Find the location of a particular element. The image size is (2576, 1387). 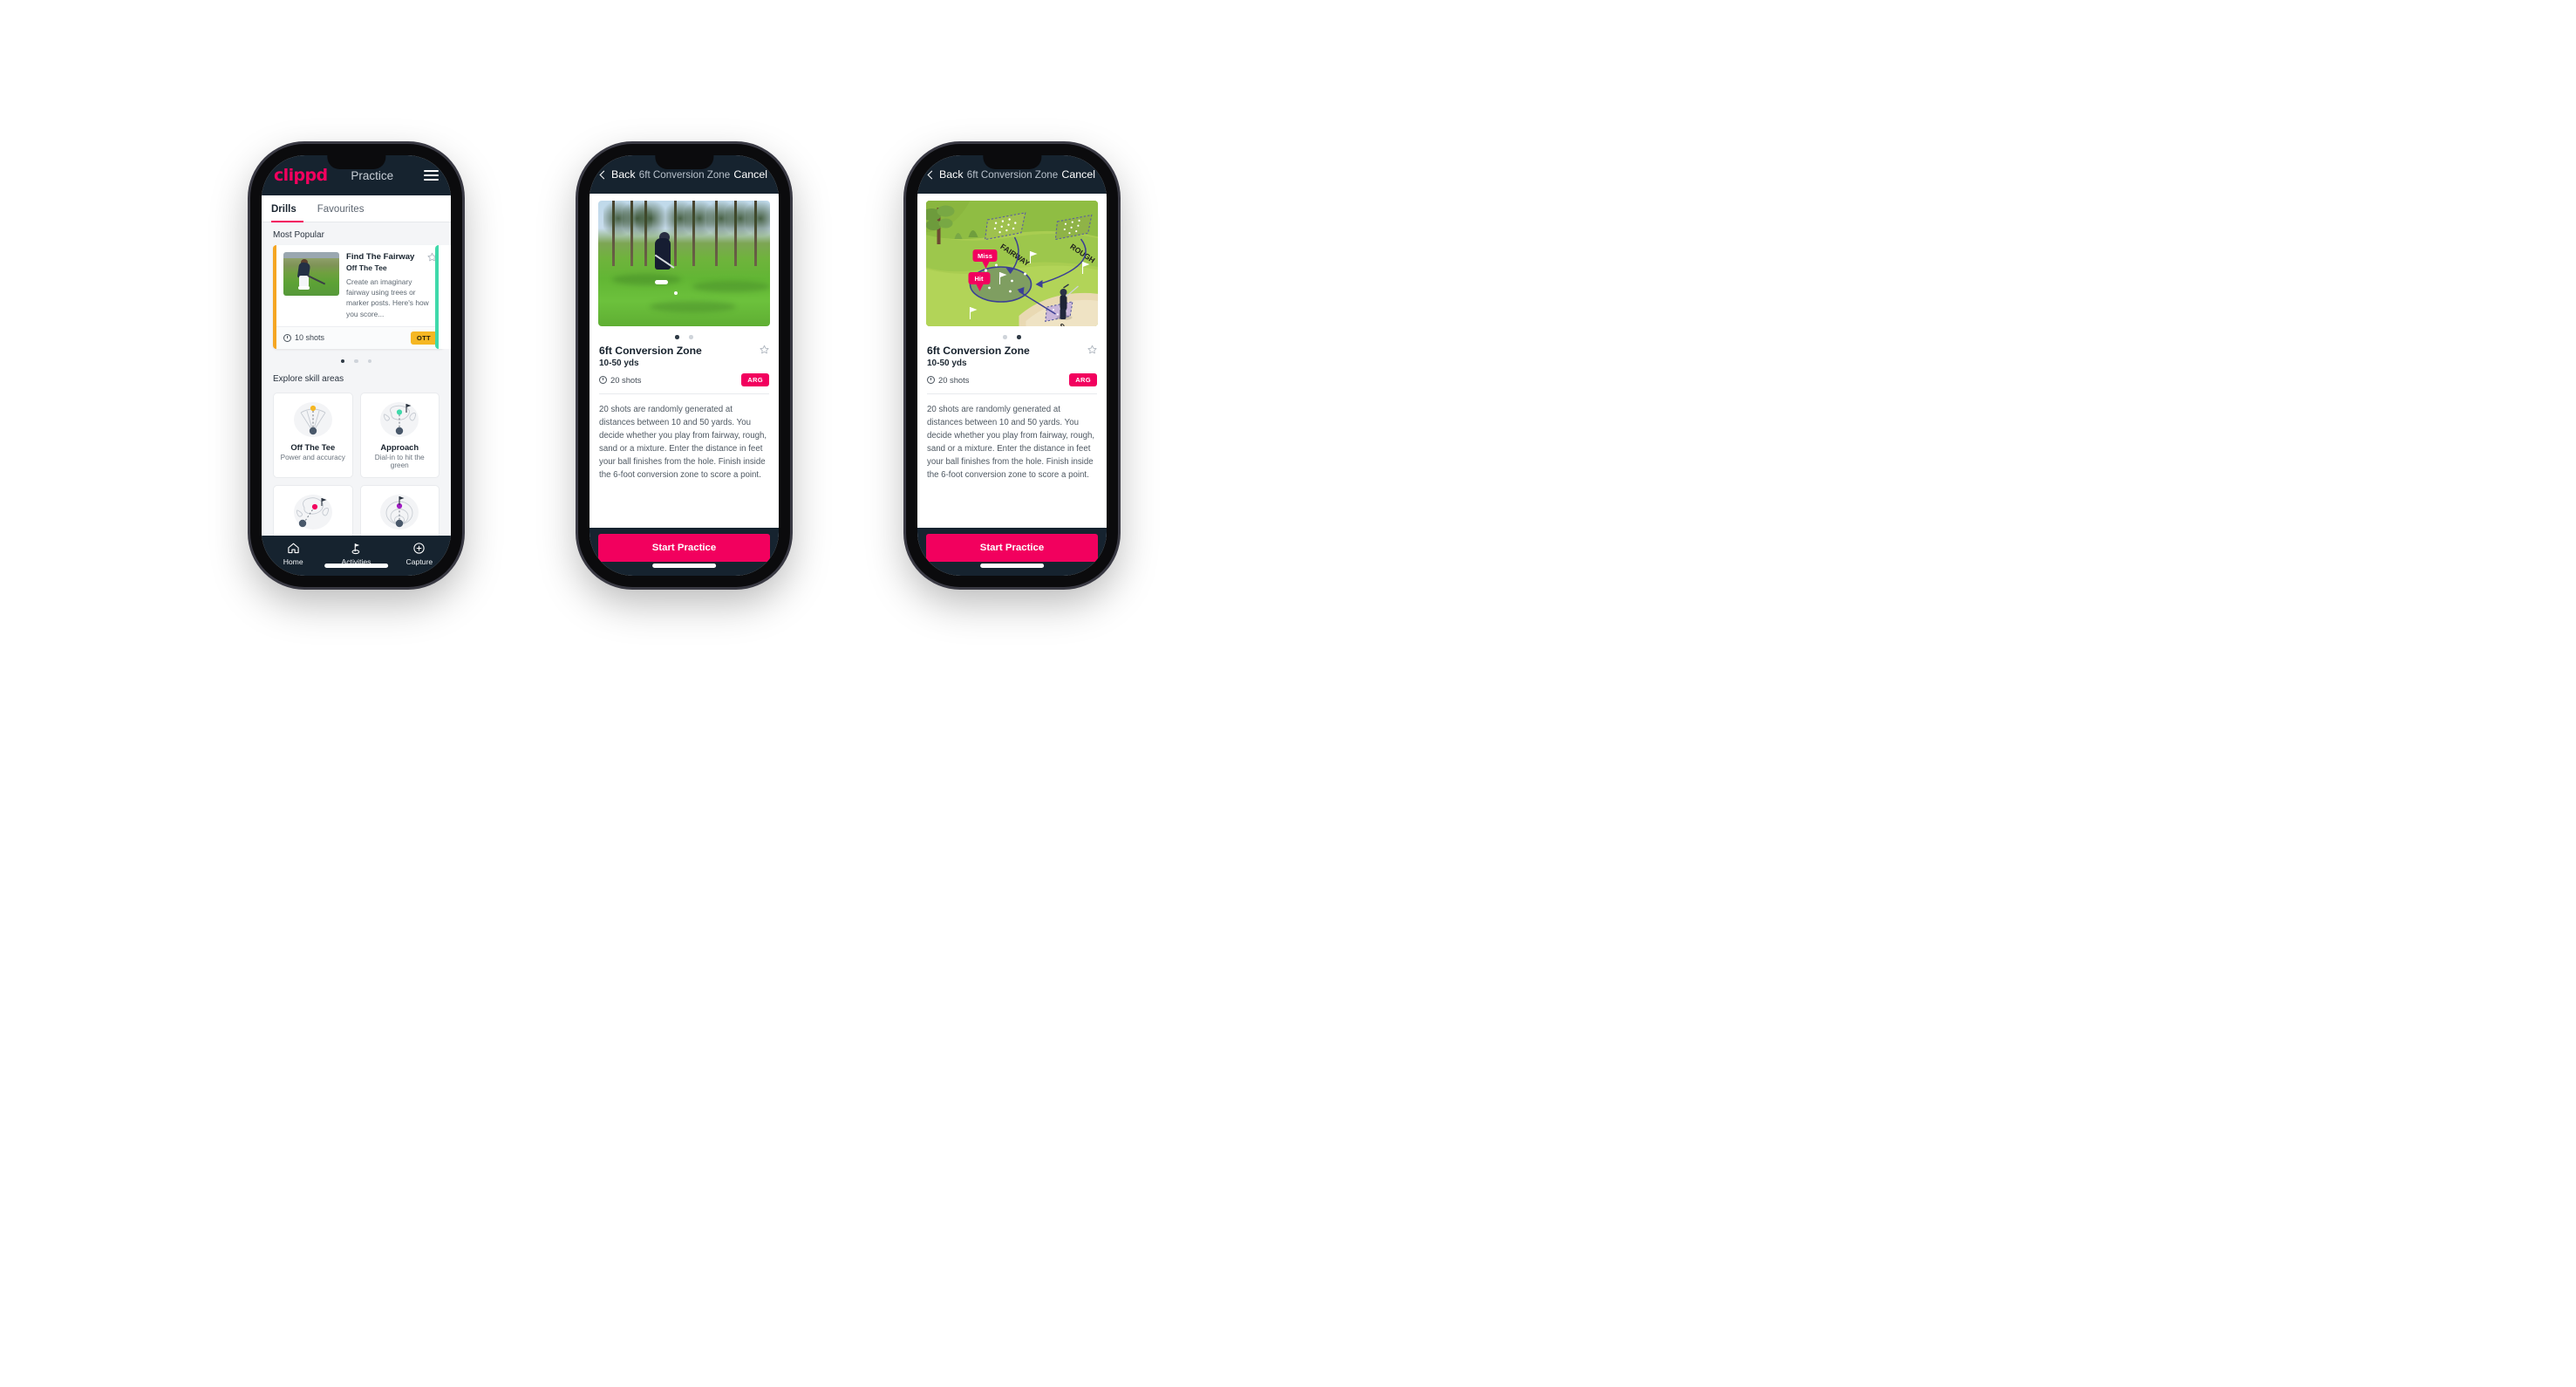

svg-text: Hit is located at coordinates (979, 279).